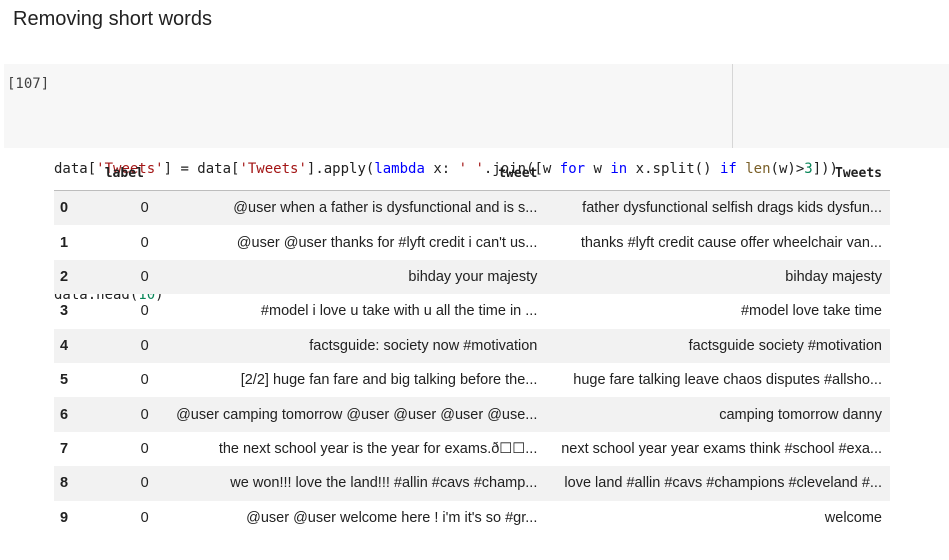 Image resolution: width=949 pixels, height=560 pixels. I want to click on cell-tweets: factsguide society #motivation, so click(717, 345).